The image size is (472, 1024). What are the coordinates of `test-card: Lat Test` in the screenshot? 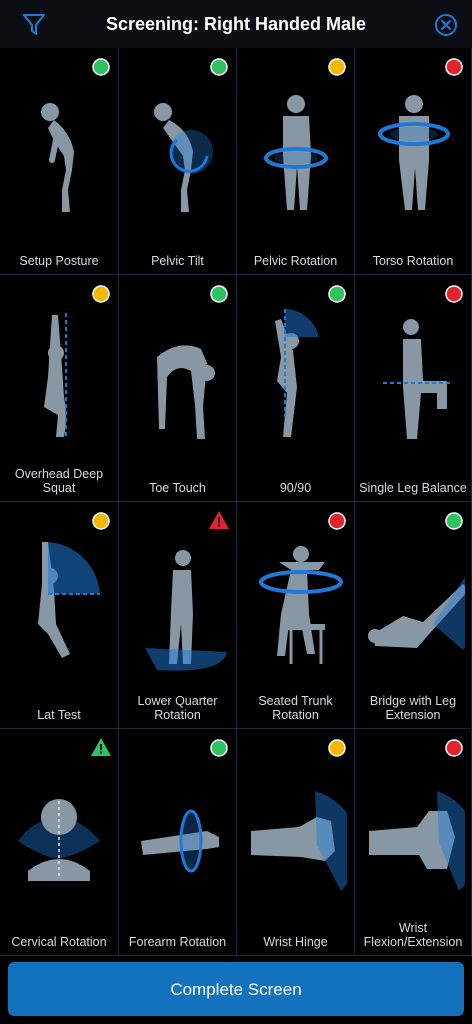 It's located at (59, 615).